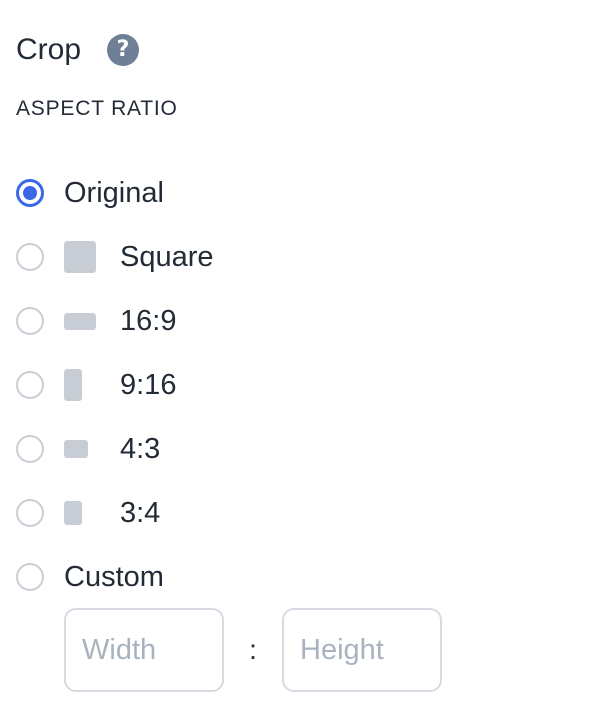 The width and height of the screenshot is (598, 722). Describe the element at coordinates (148, 385) in the screenshot. I see `option-label: 9:16` at that location.